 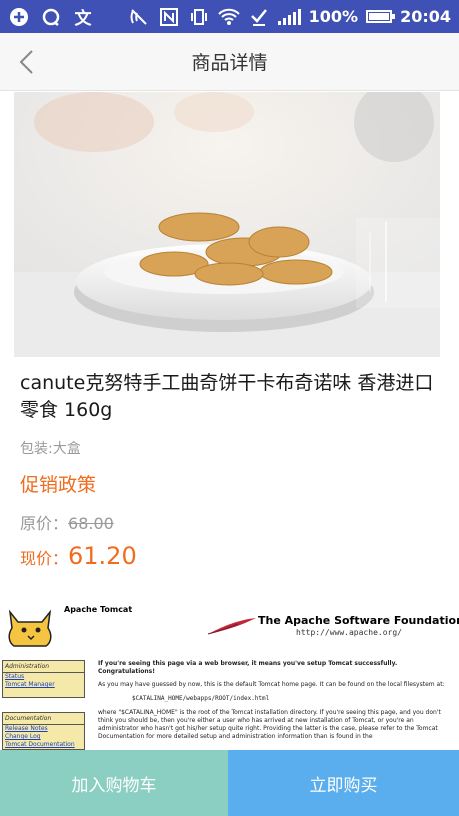 I want to click on back-button, so click(x=28, y=62).